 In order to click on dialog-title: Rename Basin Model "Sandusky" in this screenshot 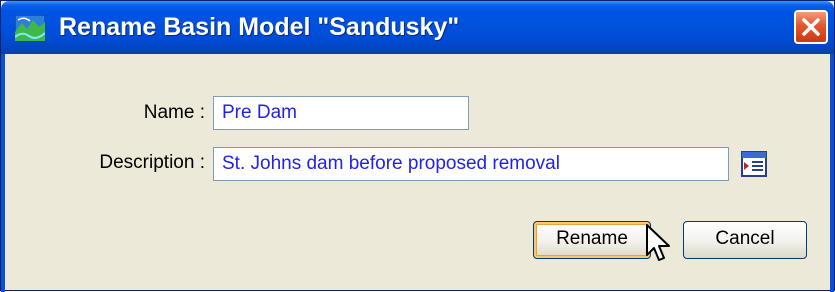, I will do `click(259, 27)`.